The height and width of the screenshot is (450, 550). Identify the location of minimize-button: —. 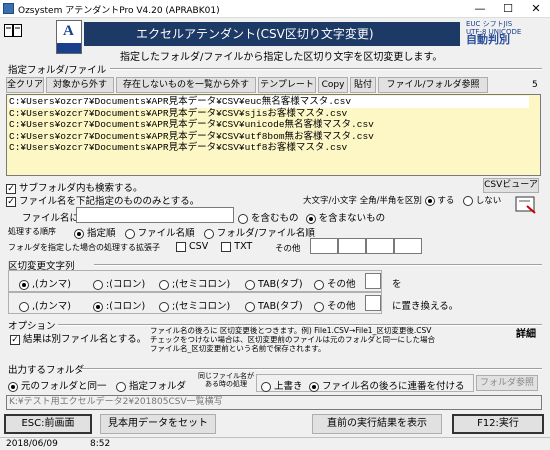
(480, 9).